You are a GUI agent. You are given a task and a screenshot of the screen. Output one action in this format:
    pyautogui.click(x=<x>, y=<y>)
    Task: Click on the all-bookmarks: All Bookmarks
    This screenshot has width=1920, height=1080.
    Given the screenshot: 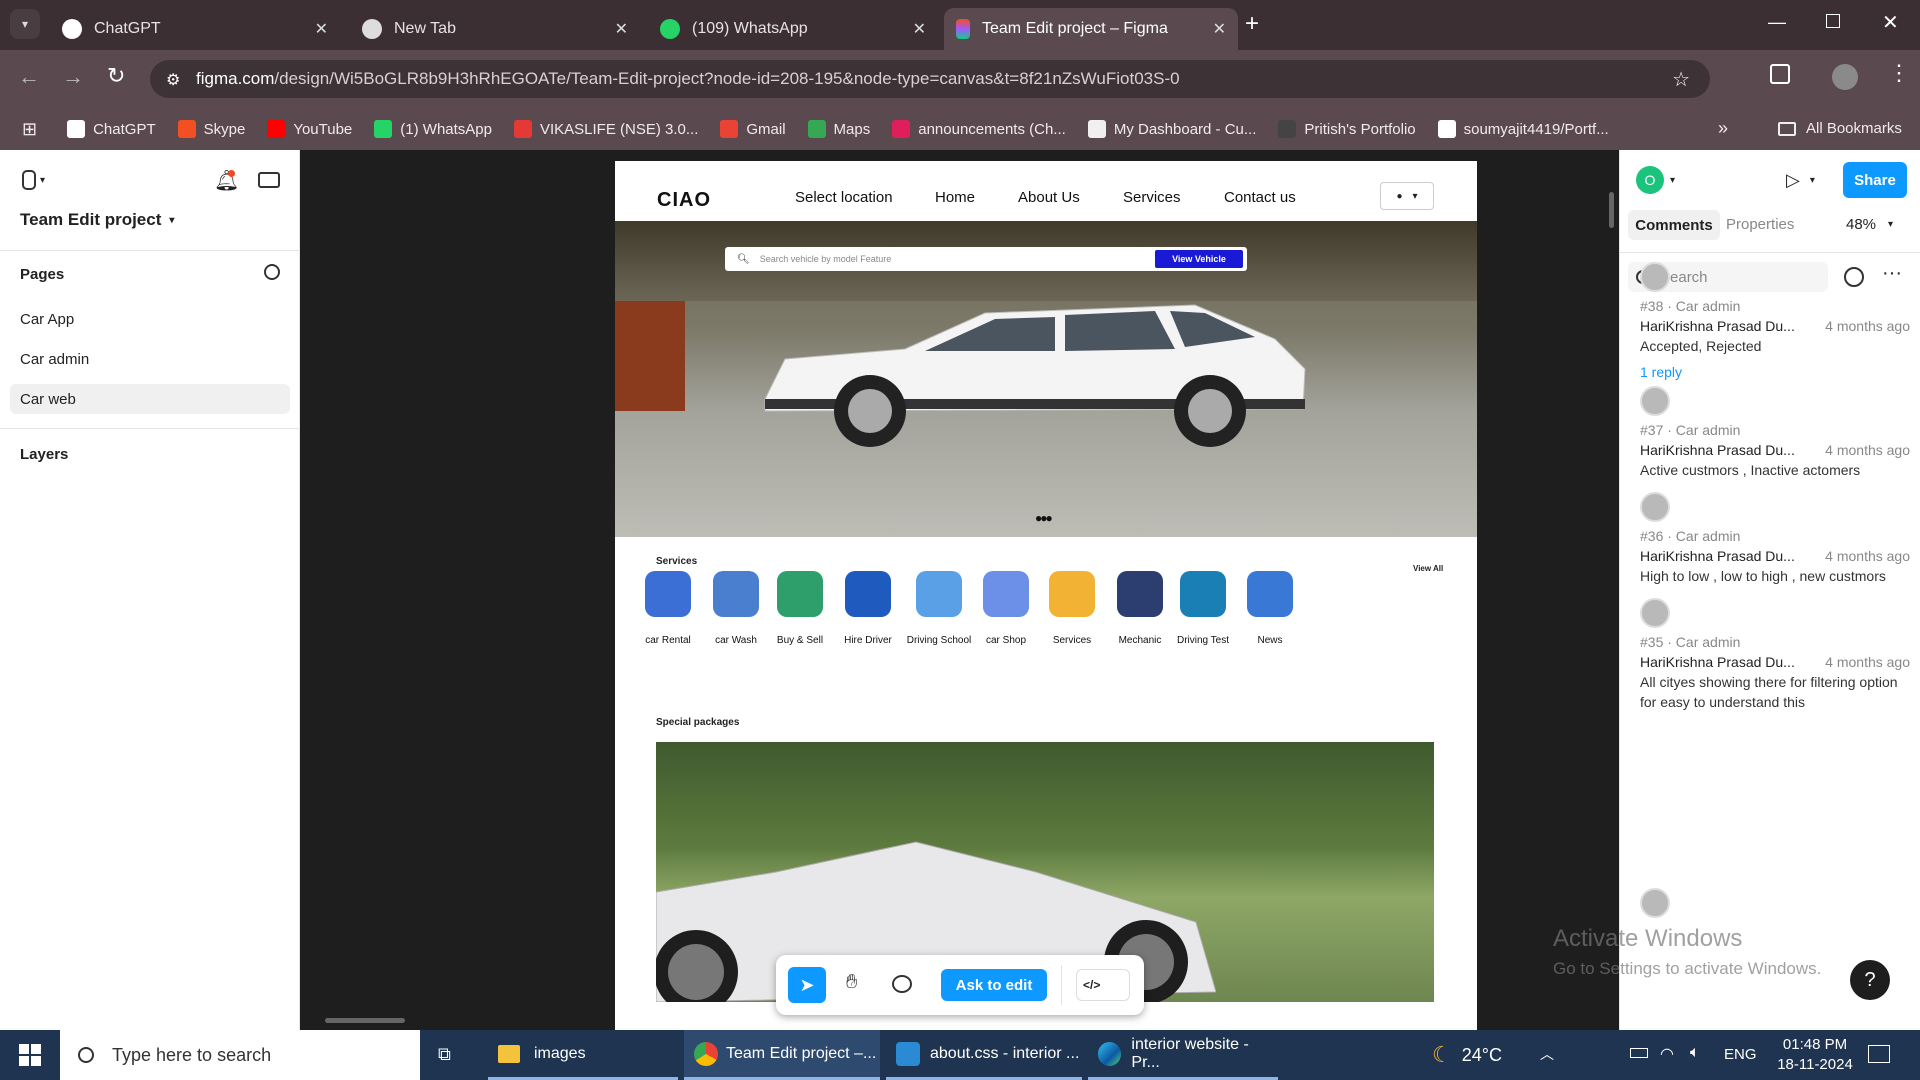 What is the action you would take?
    pyautogui.click(x=1840, y=128)
    